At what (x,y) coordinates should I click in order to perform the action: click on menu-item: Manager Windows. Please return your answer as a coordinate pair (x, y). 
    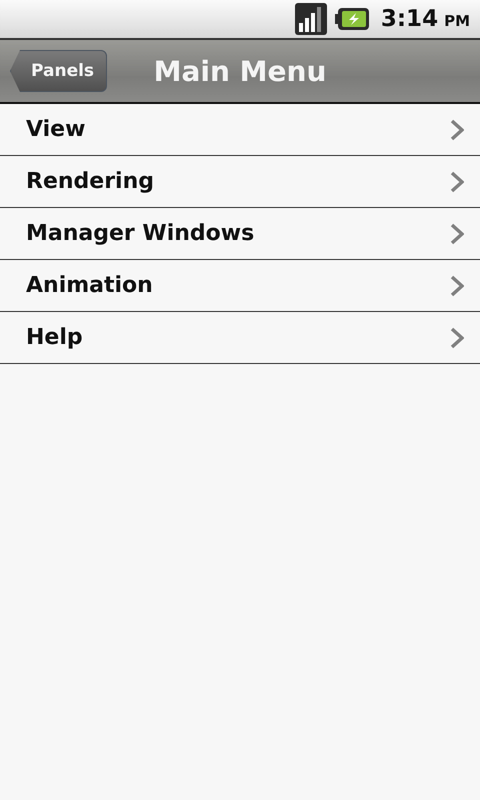
    Looking at the image, I should click on (240, 234).